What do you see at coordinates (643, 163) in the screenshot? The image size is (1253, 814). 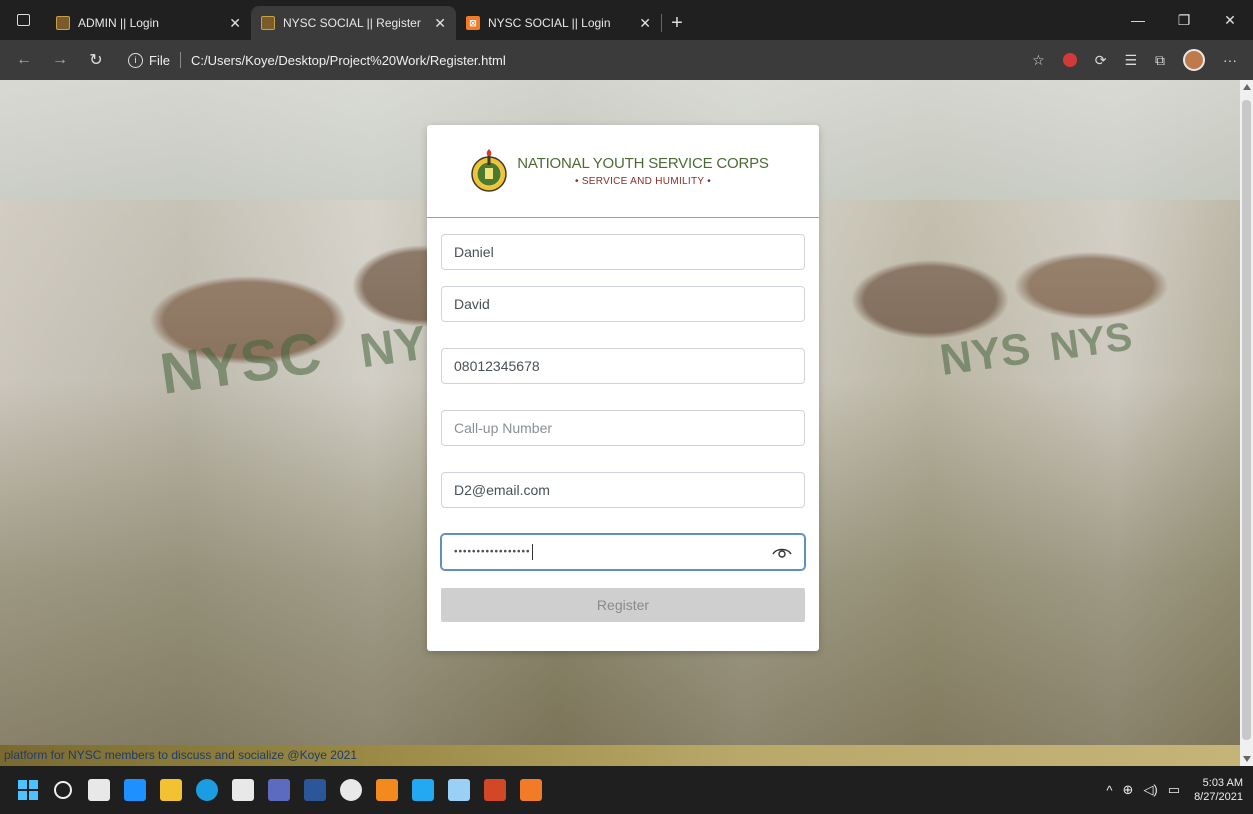 I see `brand-name: NATIONAL YOUTH SERVICE CORPS` at bounding box center [643, 163].